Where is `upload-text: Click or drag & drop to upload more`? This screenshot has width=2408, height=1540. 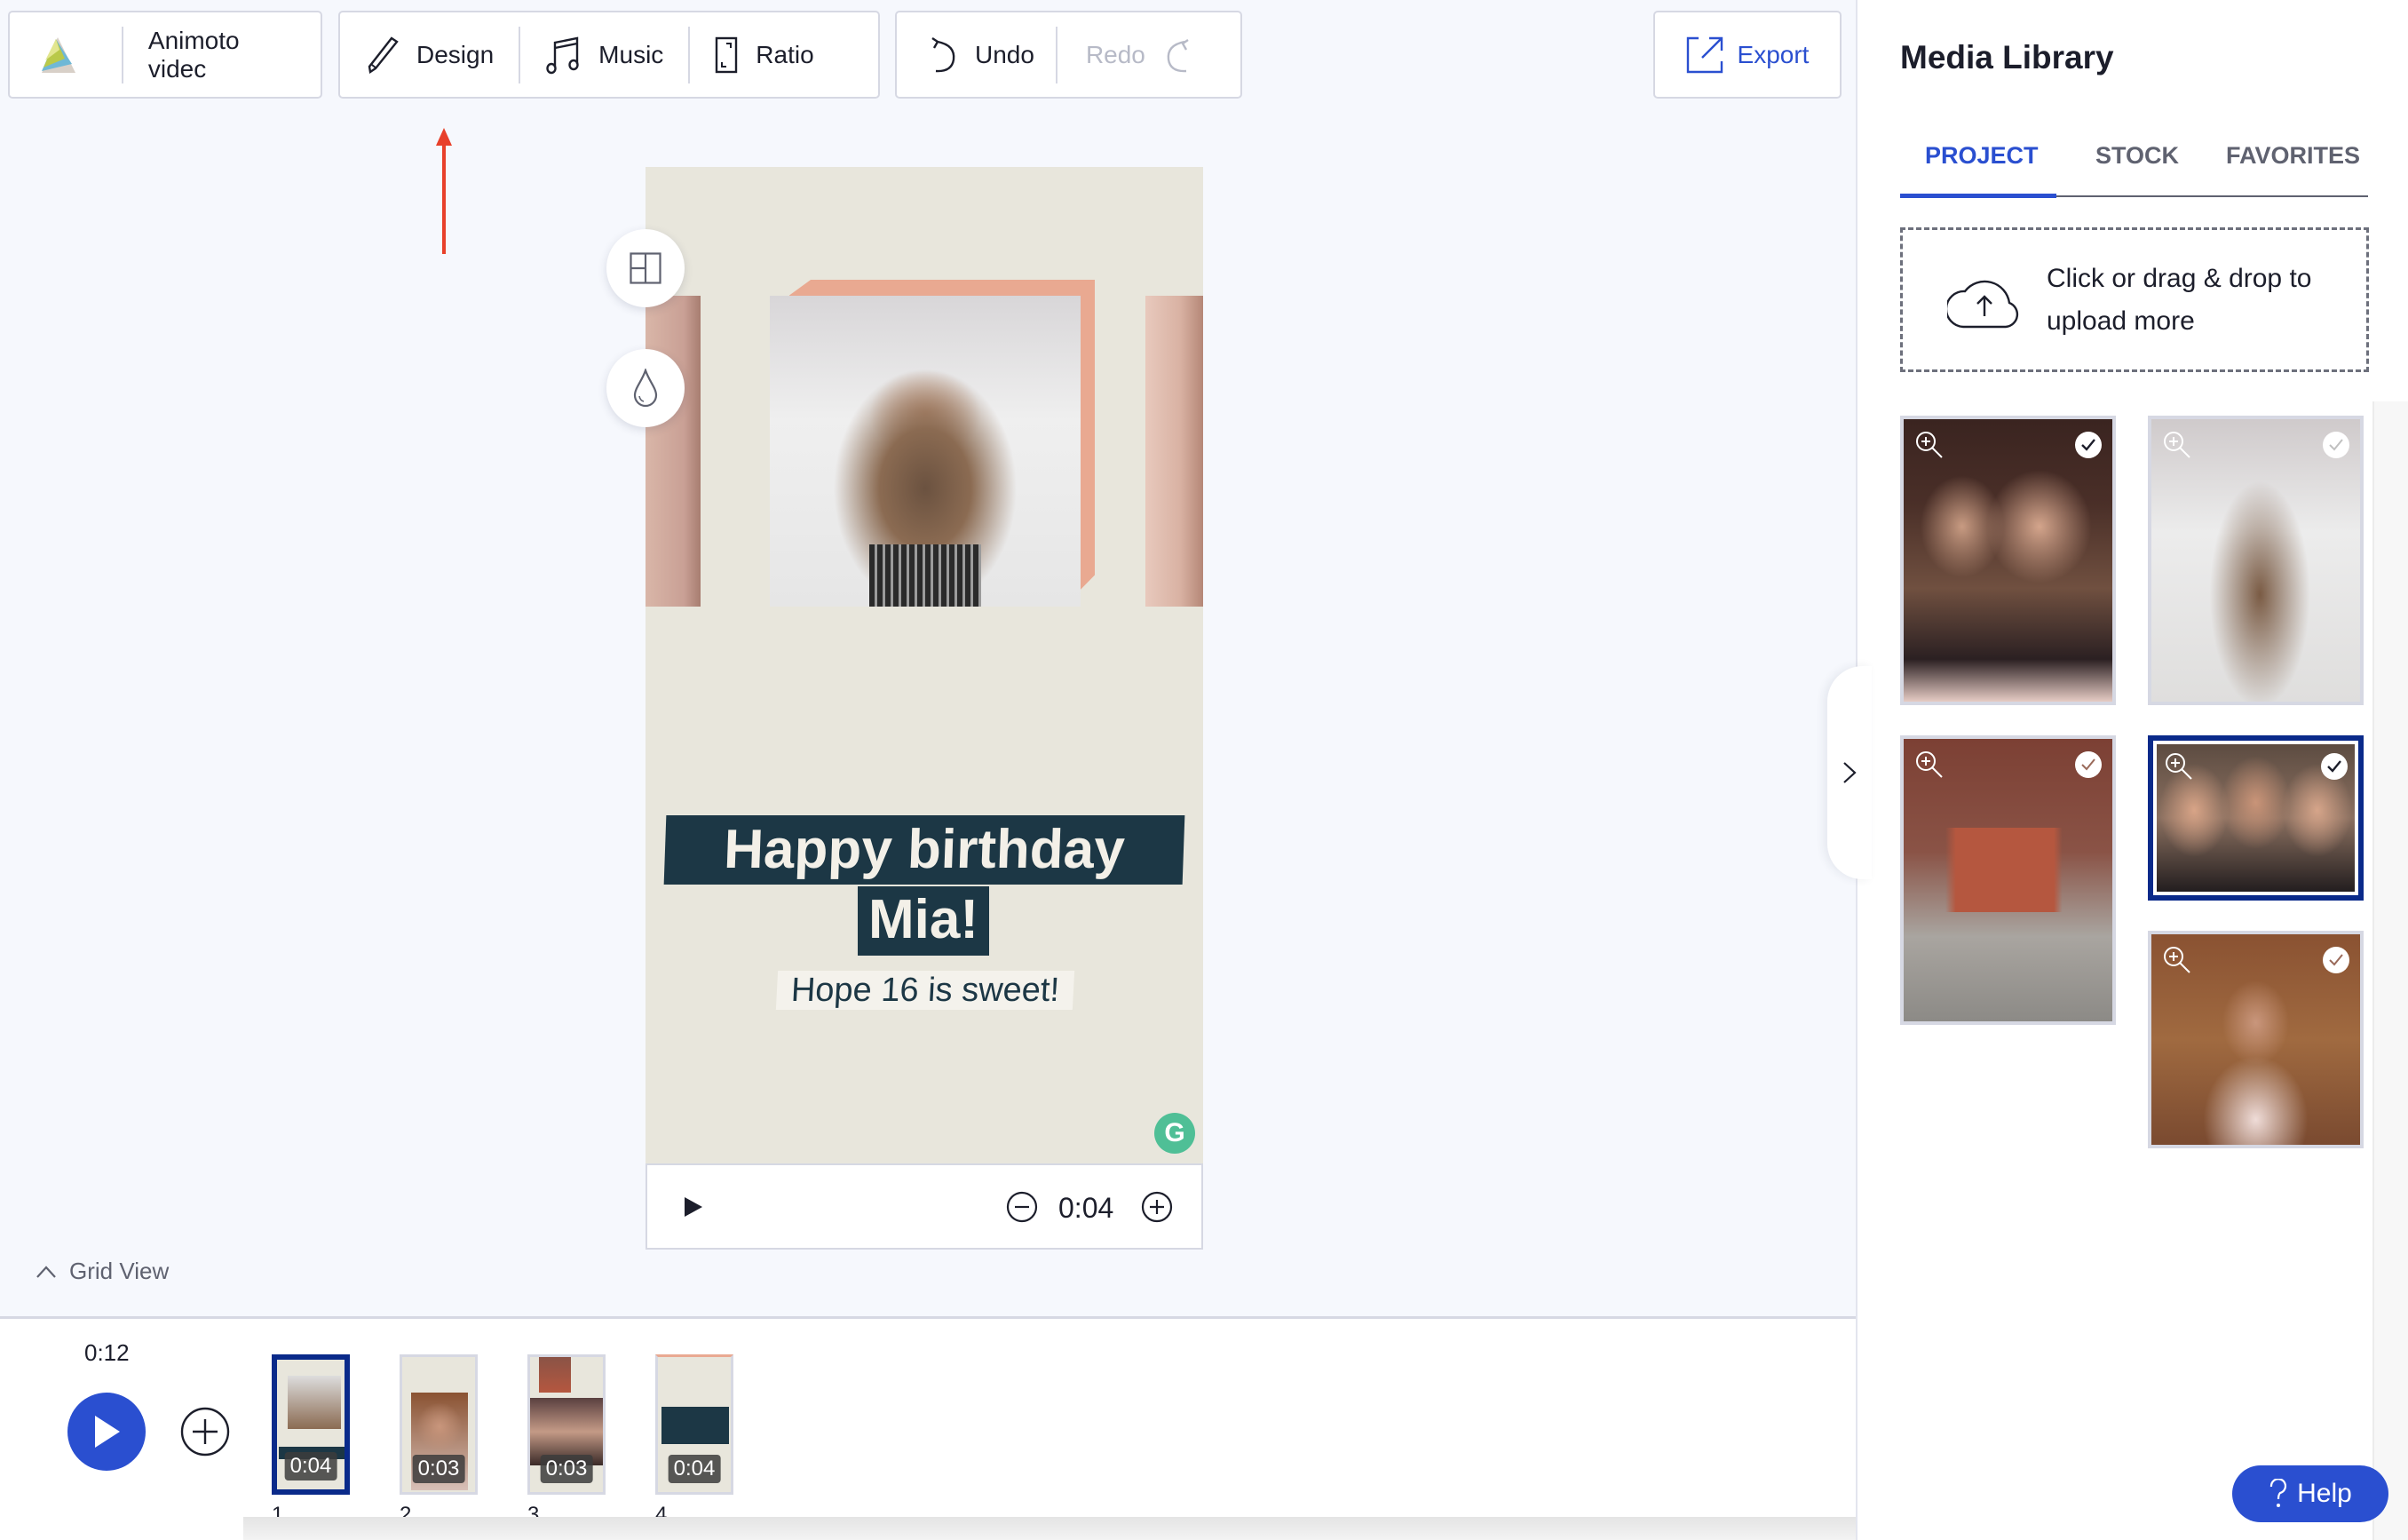 upload-text: Click or drag & drop to upload more is located at coordinates (2179, 299).